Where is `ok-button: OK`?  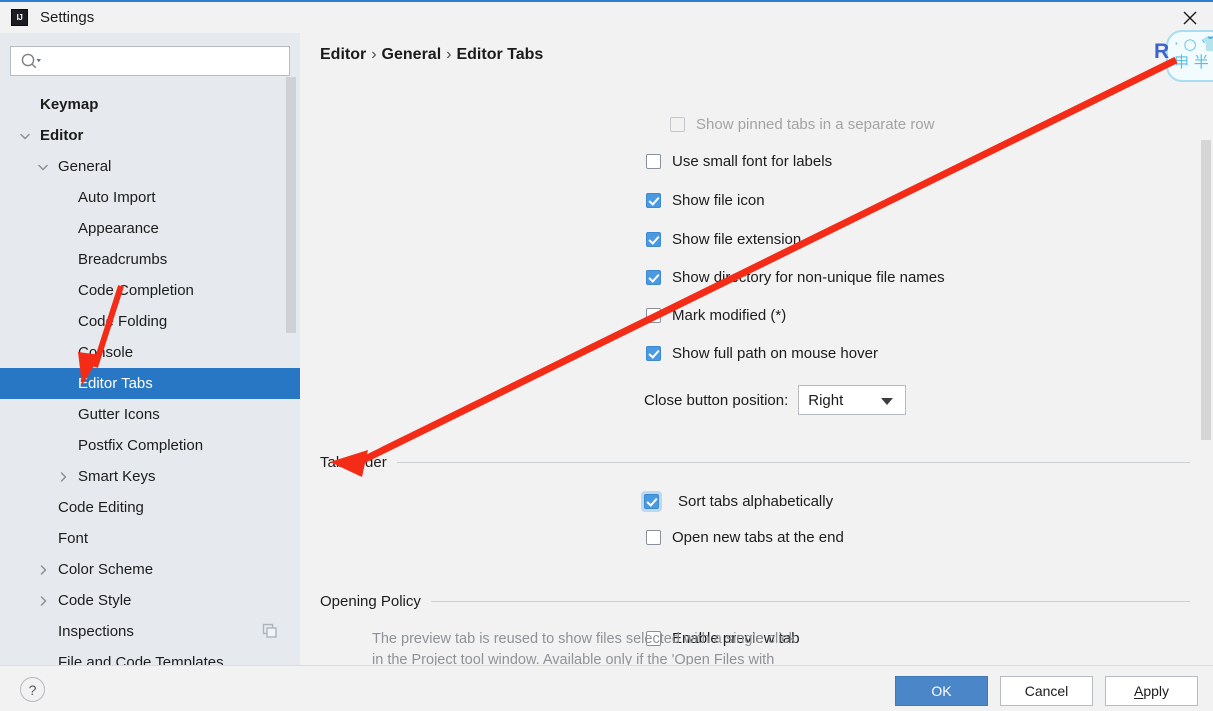
ok-button: OK is located at coordinates (941, 691).